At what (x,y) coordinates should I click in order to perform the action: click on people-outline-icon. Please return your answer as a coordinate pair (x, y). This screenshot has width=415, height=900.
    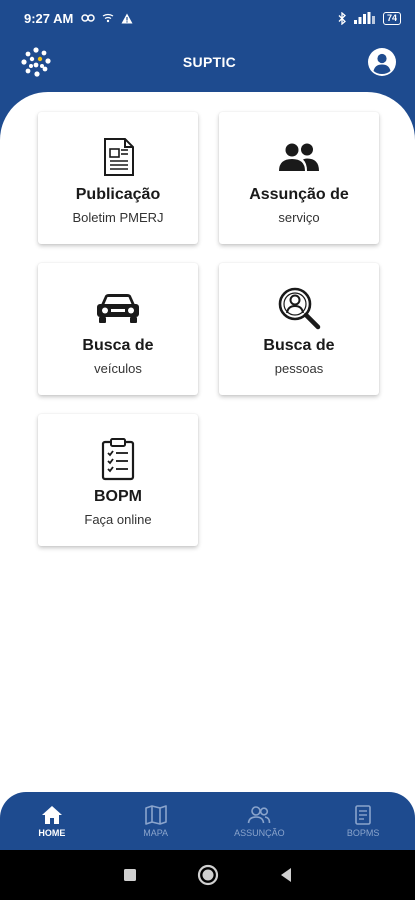
    Looking at the image, I should click on (259, 814).